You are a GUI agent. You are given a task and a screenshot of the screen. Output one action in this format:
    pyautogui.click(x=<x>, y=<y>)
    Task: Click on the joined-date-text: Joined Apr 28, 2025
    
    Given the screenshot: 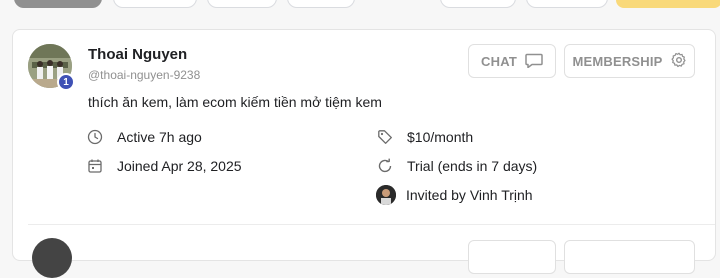 What is the action you would take?
    pyautogui.click(x=179, y=166)
    